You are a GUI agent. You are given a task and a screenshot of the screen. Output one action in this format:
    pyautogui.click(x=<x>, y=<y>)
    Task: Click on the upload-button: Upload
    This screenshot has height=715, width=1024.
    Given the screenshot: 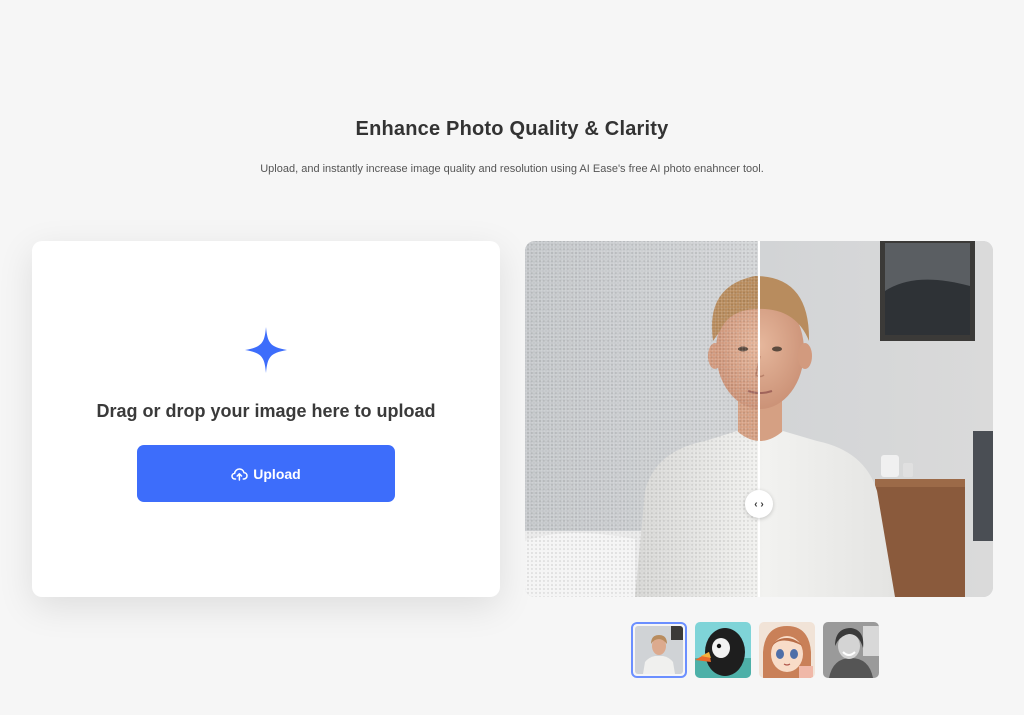 What is the action you would take?
    pyautogui.click(x=266, y=473)
    